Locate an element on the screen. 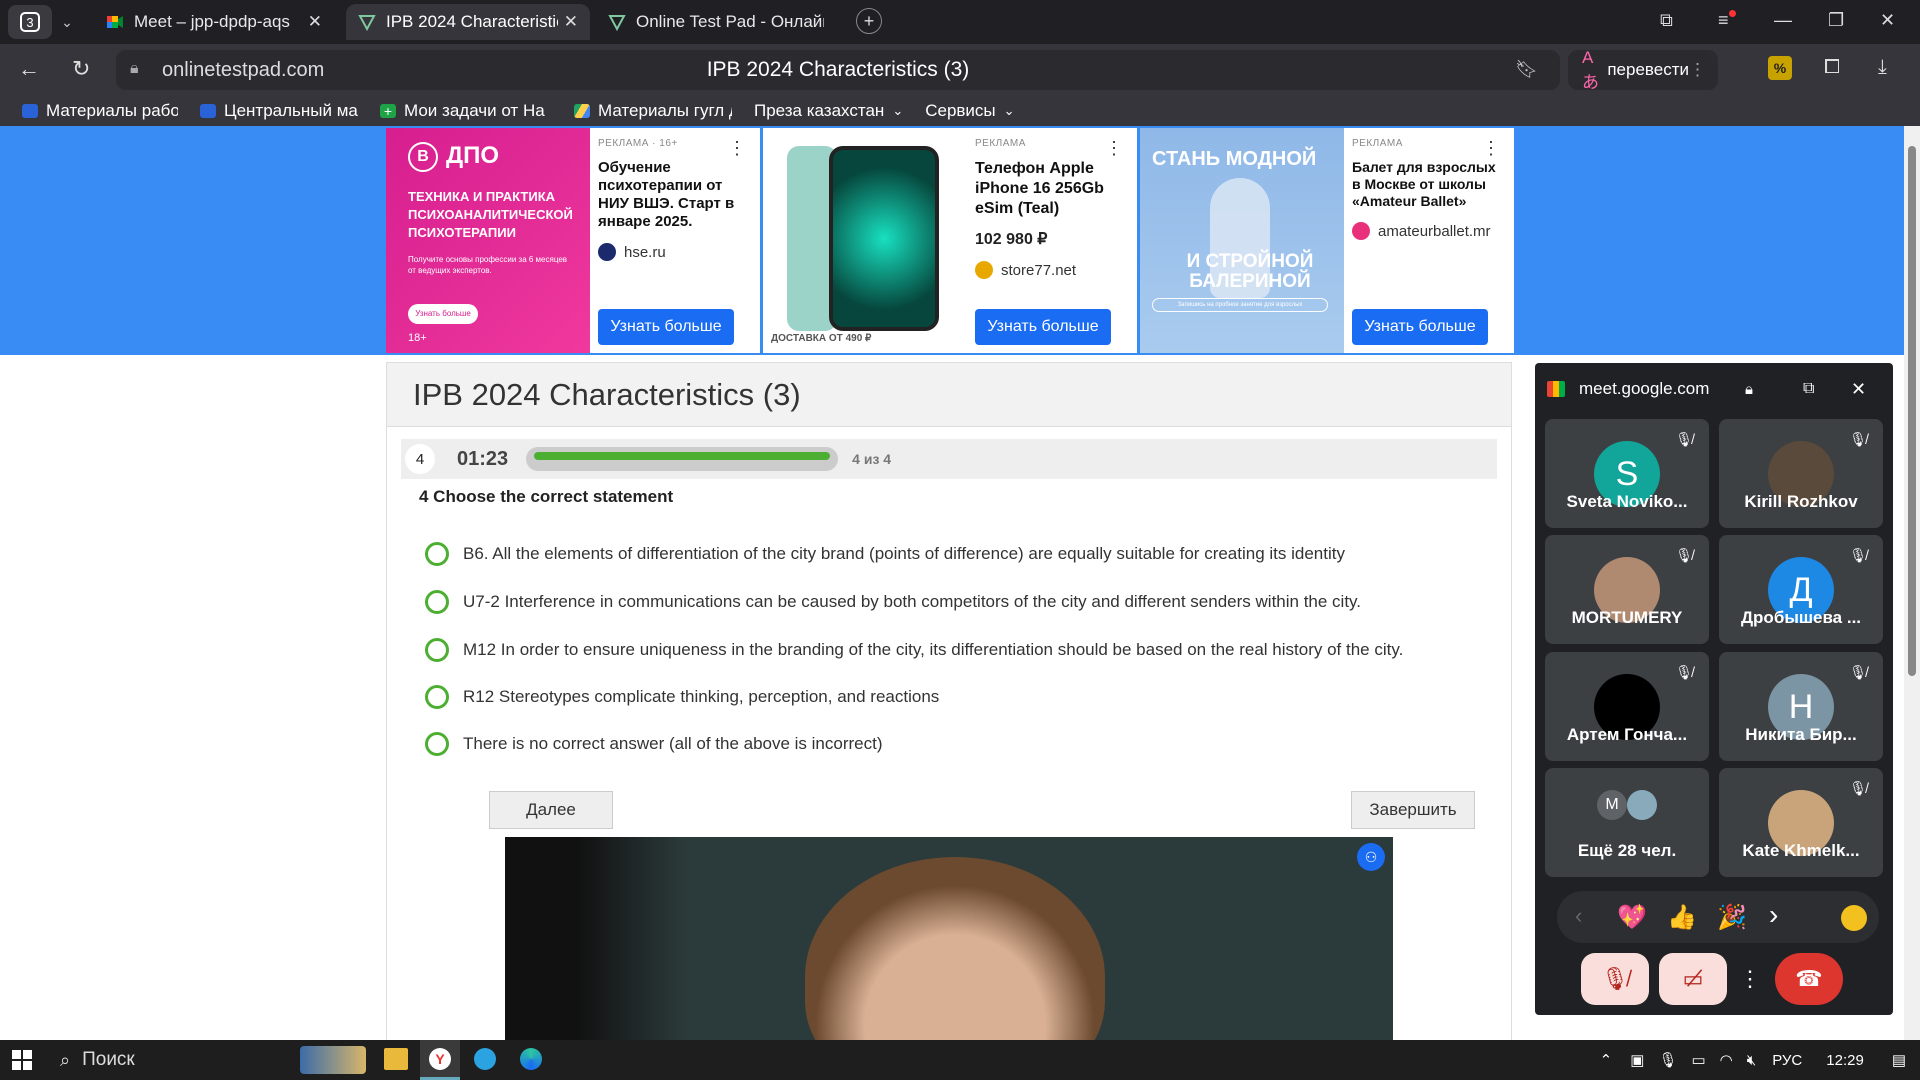 Image resolution: width=1920 pixels, height=1080 pixels. collections-icon: ⧉ is located at coordinates (1666, 20).